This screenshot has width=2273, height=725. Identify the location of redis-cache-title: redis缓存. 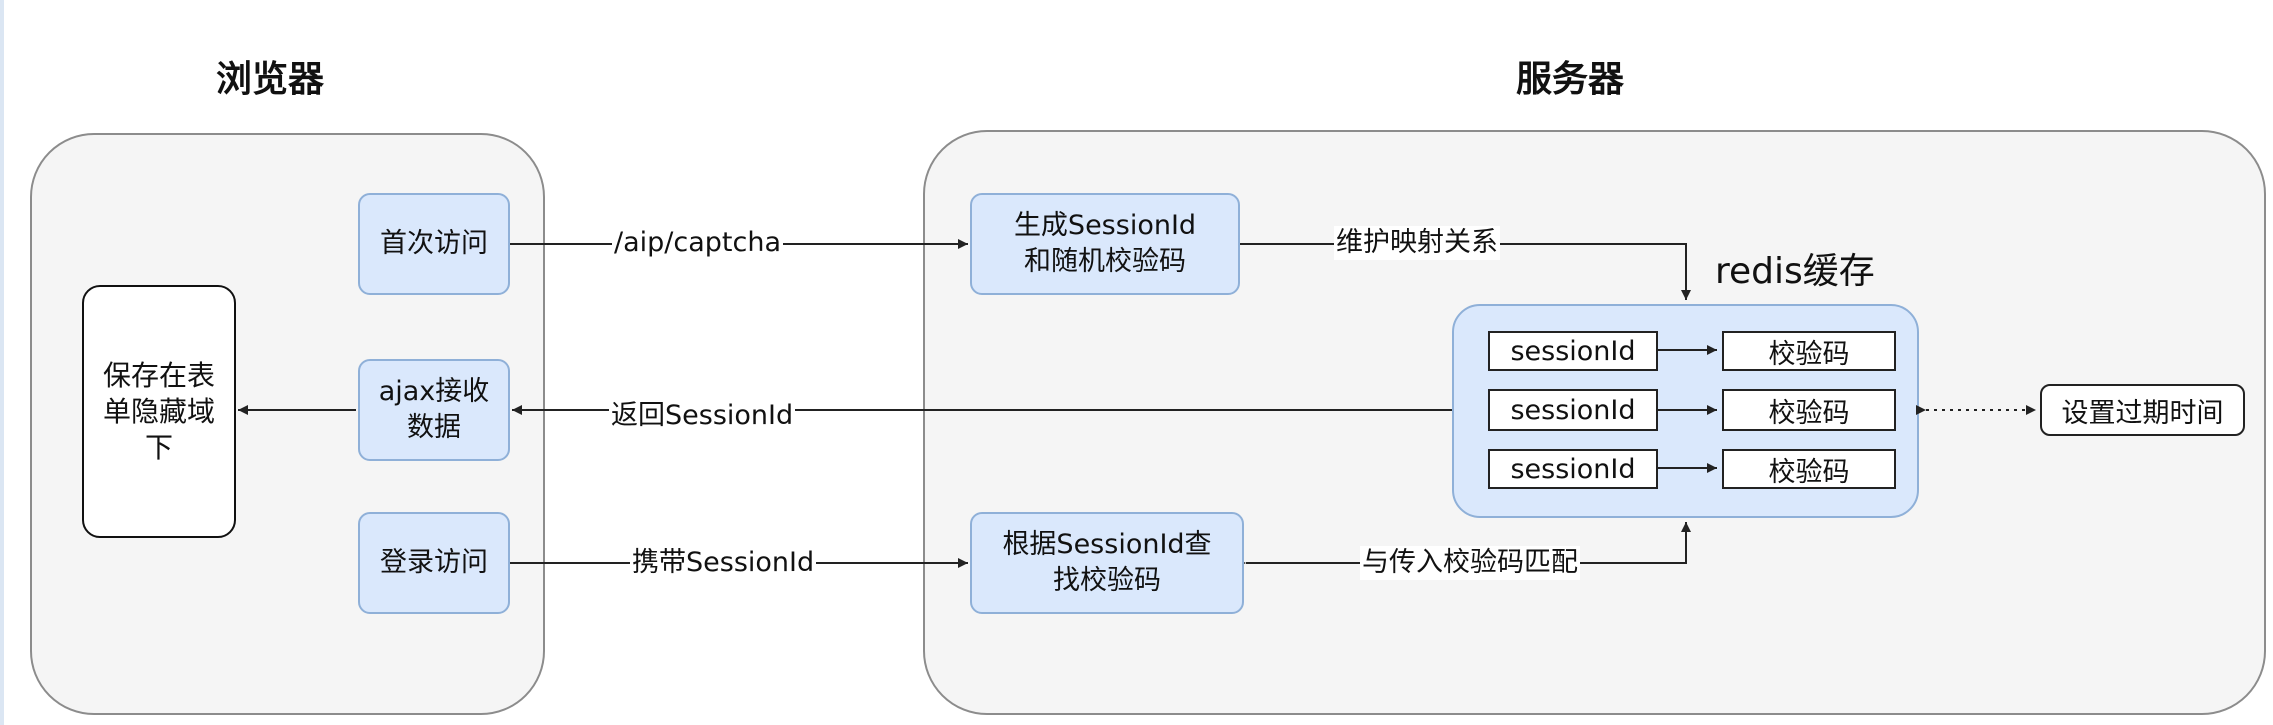
(1795, 271).